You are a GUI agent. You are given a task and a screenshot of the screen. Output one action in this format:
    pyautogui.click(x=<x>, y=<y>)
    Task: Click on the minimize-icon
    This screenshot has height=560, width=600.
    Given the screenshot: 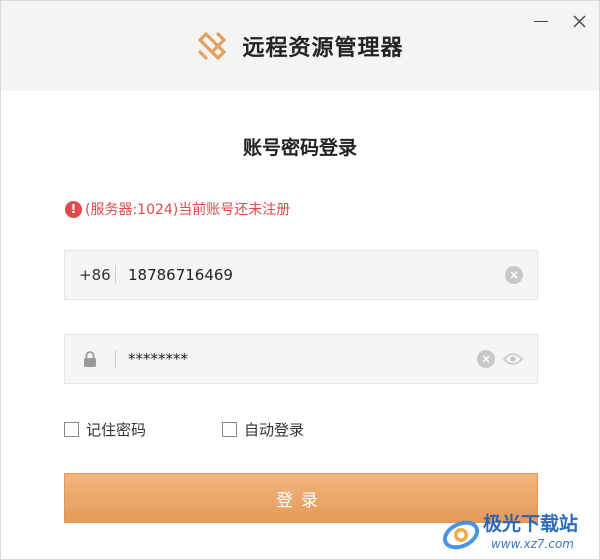 What is the action you would take?
    pyautogui.click(x=541, y=21)
    